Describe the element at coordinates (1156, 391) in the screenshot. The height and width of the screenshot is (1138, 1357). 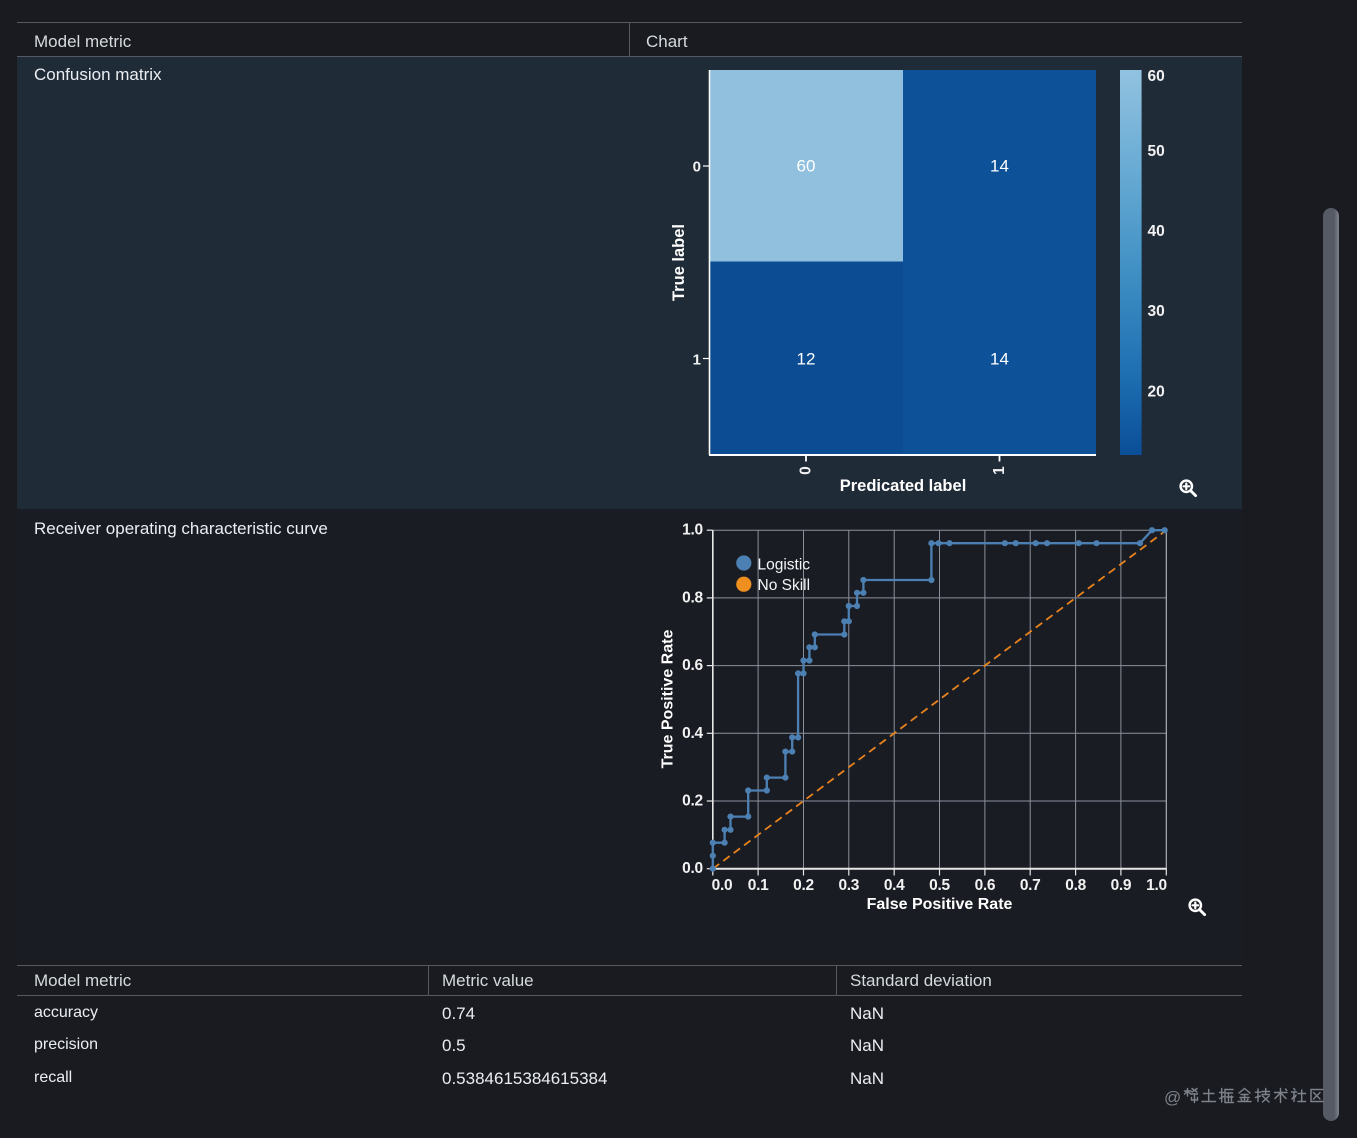
I see `svg-text: 20` at that location.